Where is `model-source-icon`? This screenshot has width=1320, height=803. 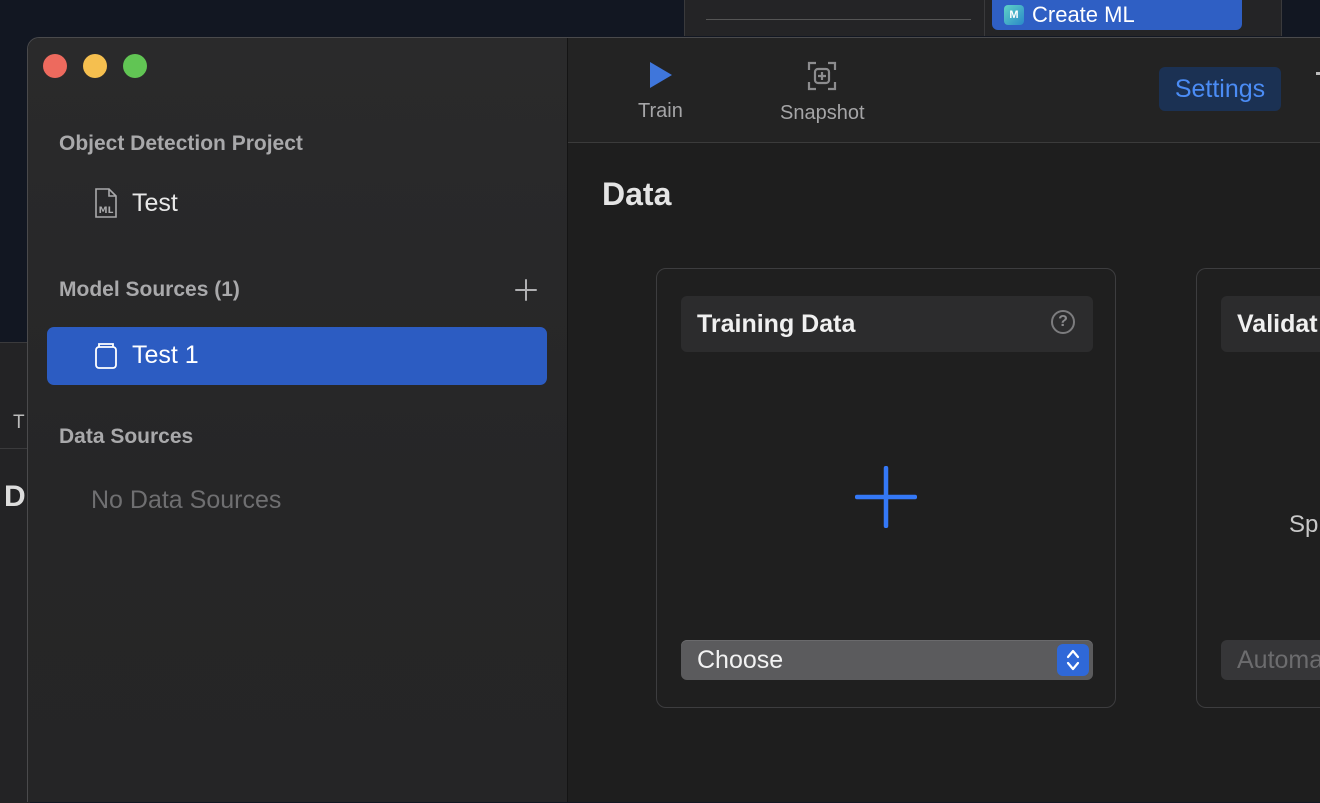
model-source-icon is located at coordinates (106, 356).